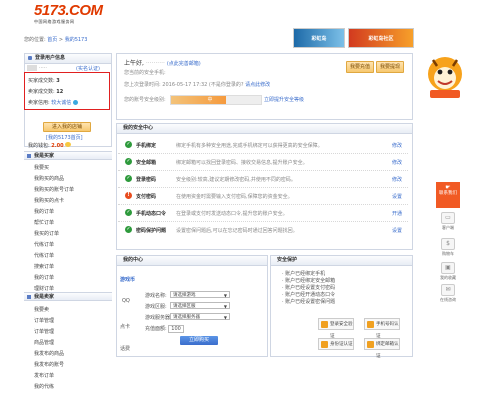 The image size is (500, 400). Describe the element at coordinates (54, 189) in the screenshot. I see `buyer-menu-item: 我购买的账号订单` at that location.